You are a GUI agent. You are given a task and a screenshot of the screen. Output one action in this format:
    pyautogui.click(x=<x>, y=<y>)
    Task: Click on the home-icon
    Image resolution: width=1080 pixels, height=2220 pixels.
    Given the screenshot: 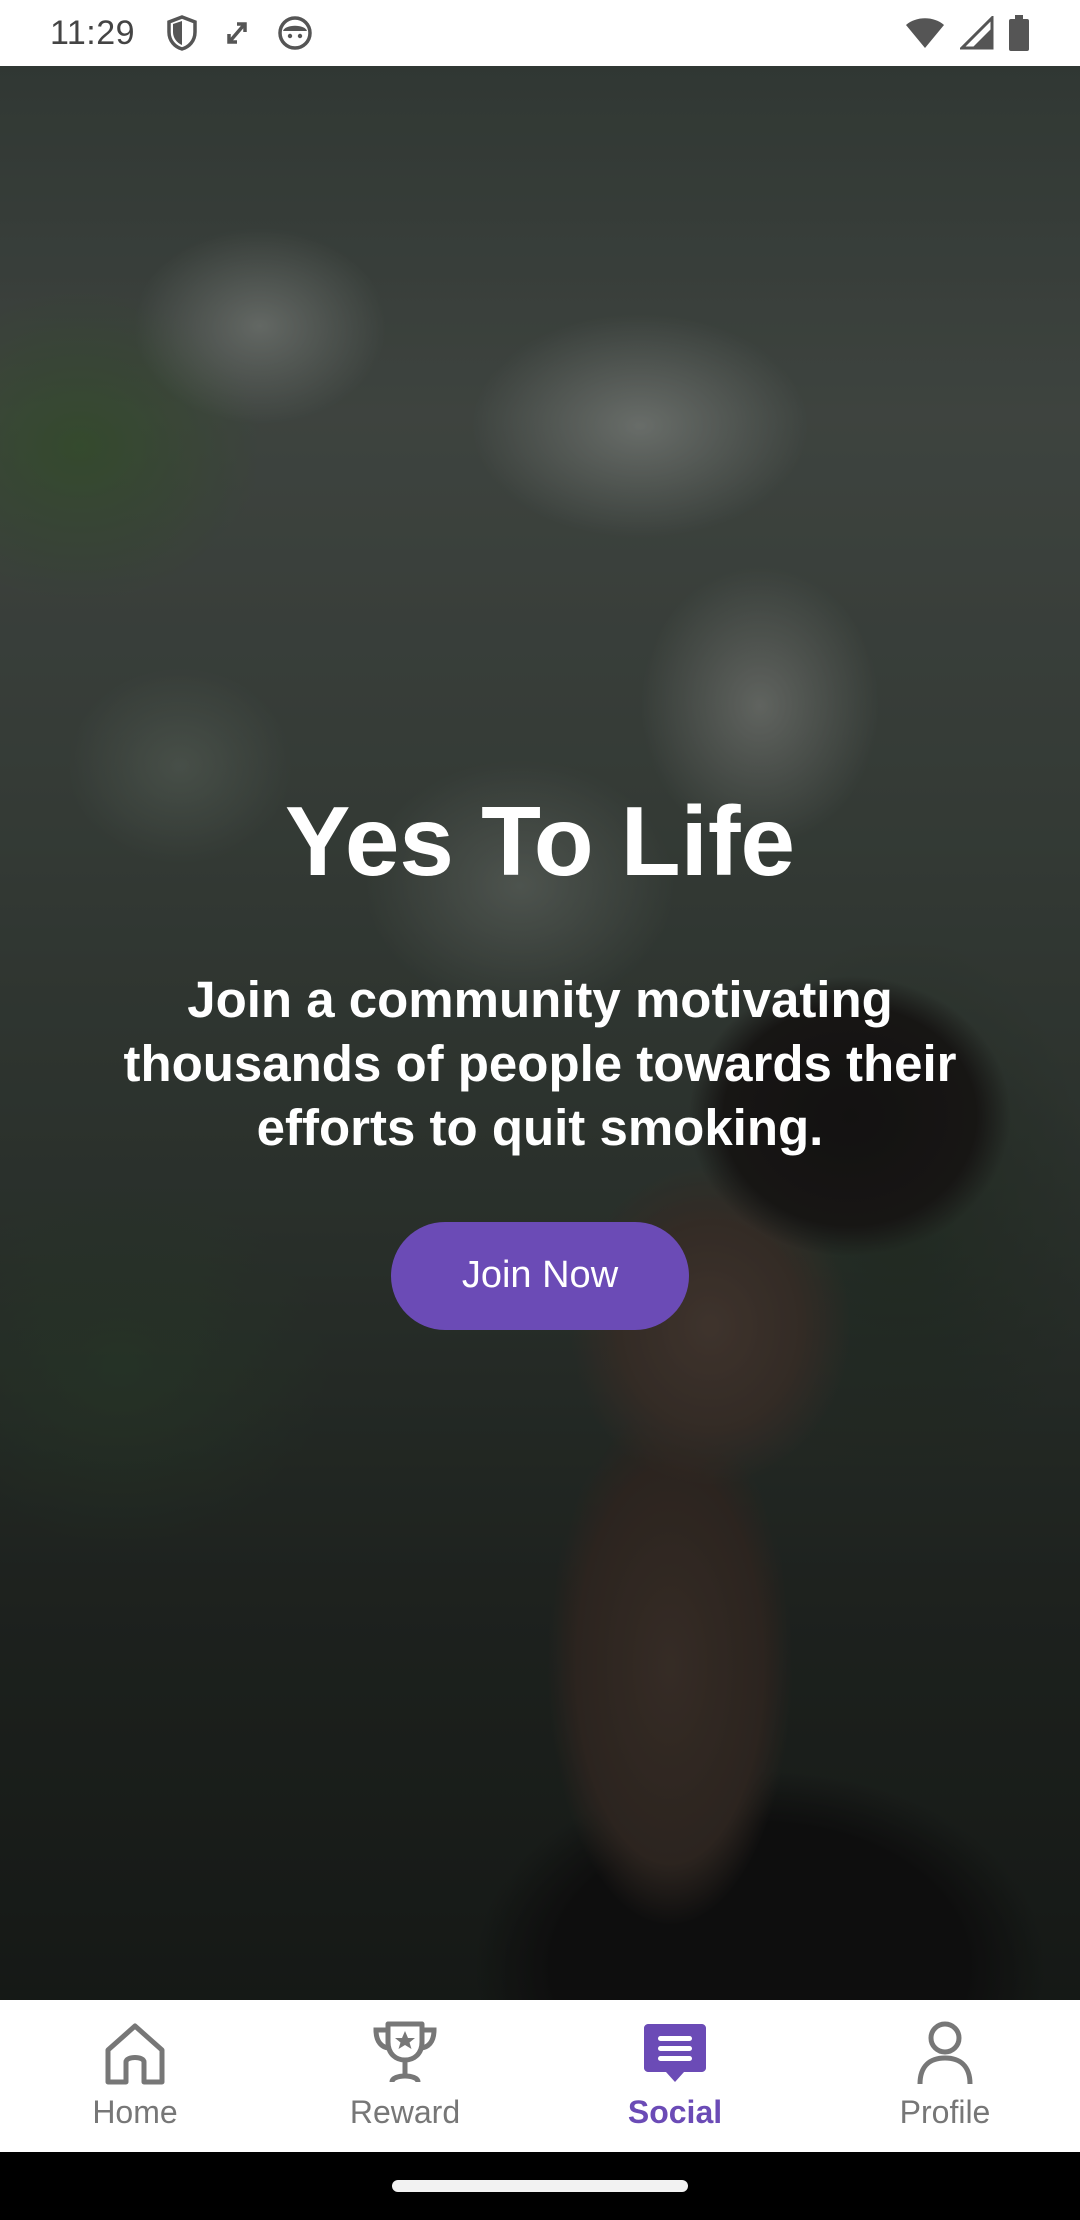 What is the action you would take?
    pyautogui.click(x=135, y=2053)
    